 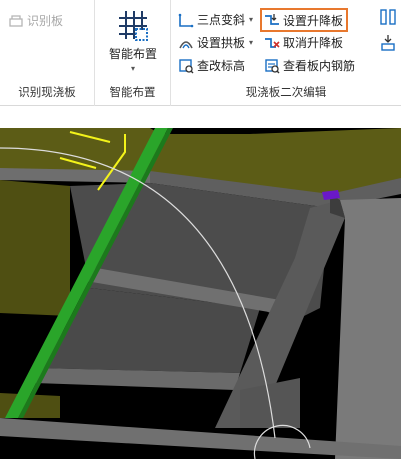 I want to click on group-label-recognize: 识别现浇板, so click(x=47, y=92).